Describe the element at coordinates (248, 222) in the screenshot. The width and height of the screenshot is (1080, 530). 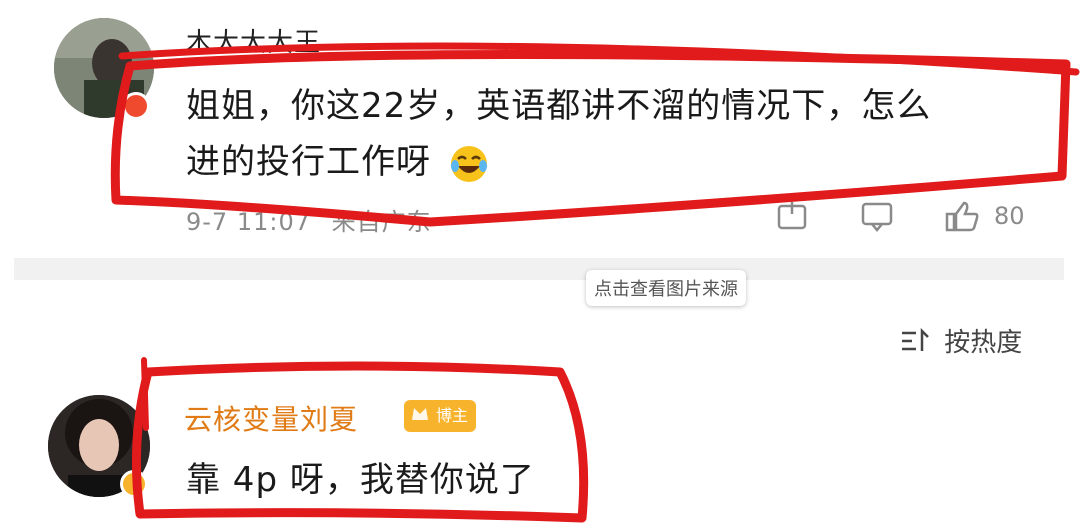
I see `comment-time: 9-7 11:07` at that location.